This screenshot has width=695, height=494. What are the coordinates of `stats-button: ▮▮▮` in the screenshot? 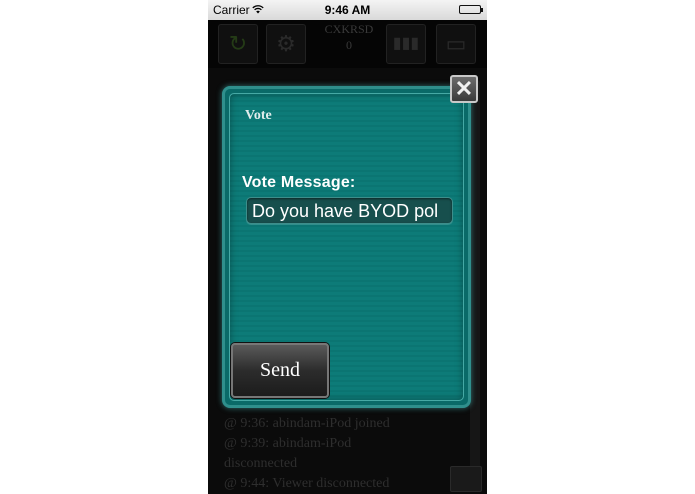 It's located at (406, 44).